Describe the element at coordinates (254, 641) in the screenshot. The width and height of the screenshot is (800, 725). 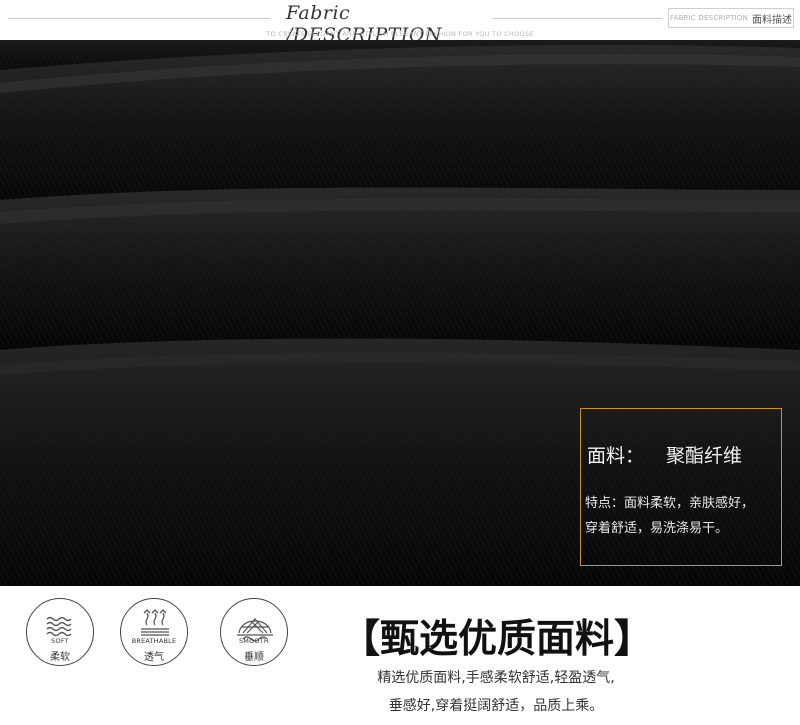
I see `badge-smooth-en: SMOOTH` at that location.